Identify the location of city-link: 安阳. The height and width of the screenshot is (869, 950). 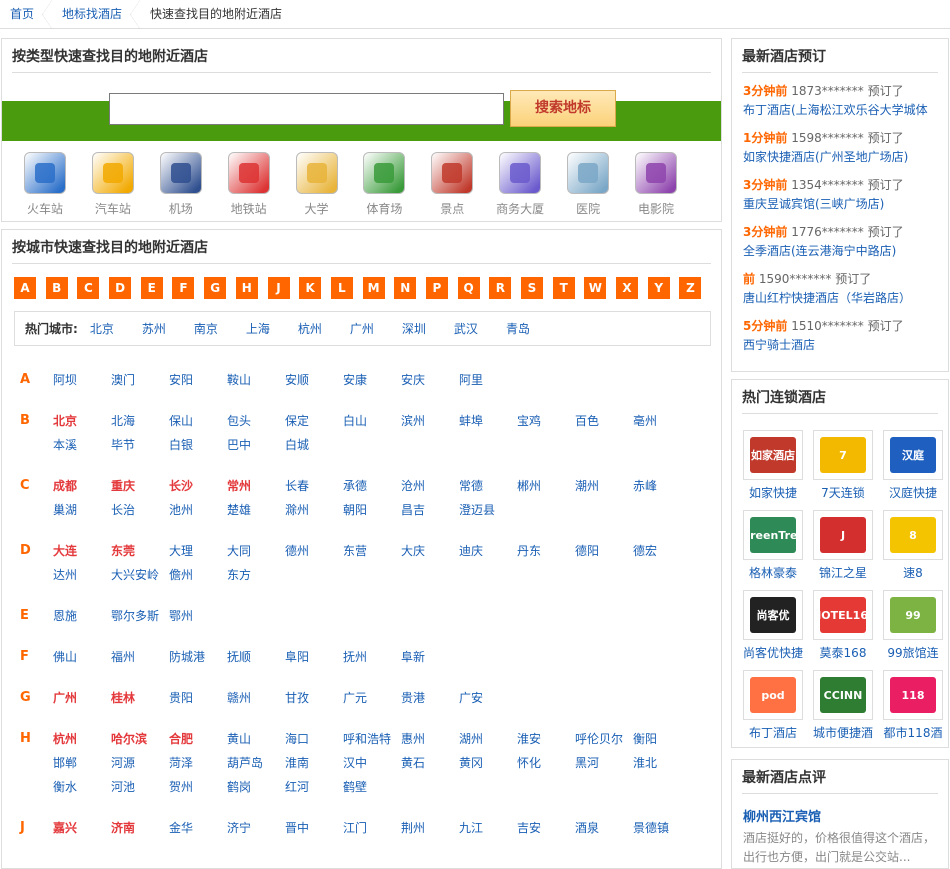
(198, 380).